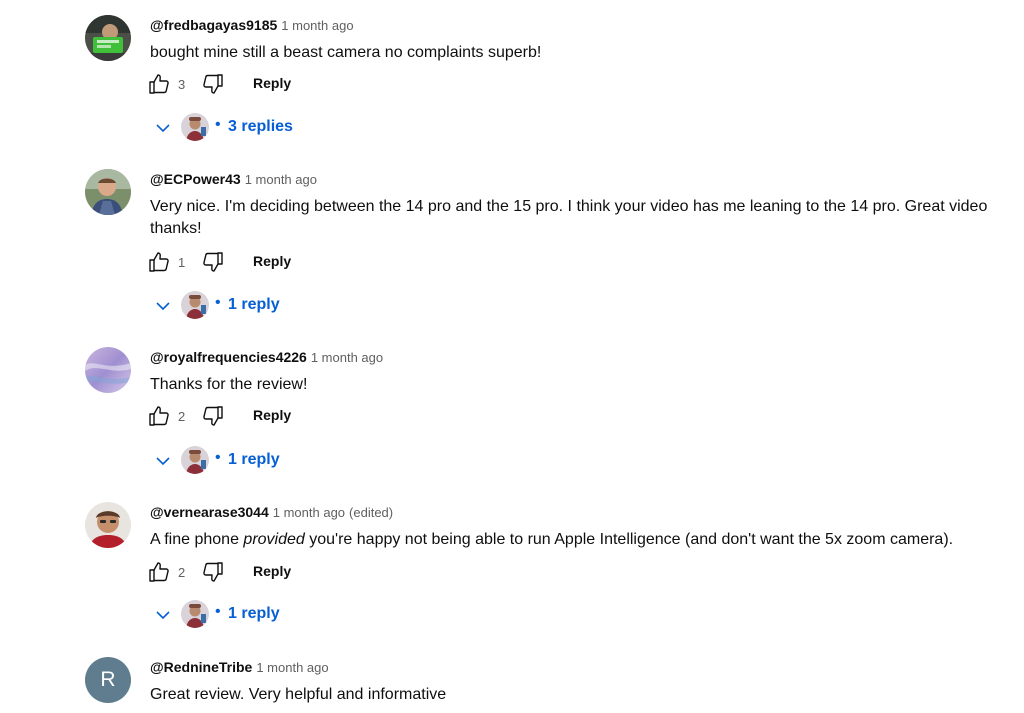  Describe the element at coordinates (260, 127) in the screenshot. I see `replies-count-label: 3 replies` at that location.